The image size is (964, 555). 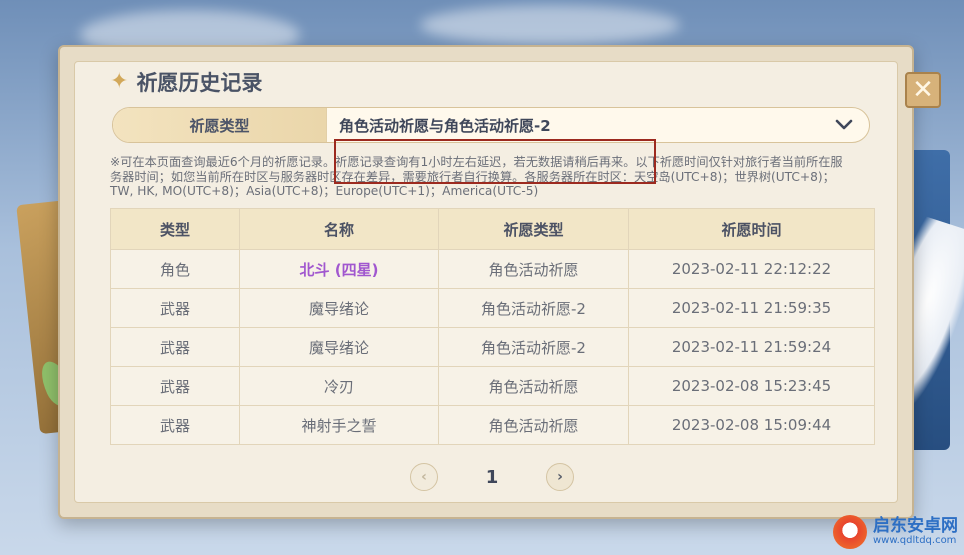 I want to click on cell-wish-time: 2023-02-08 15:09:44, so click(x=751, y=425).